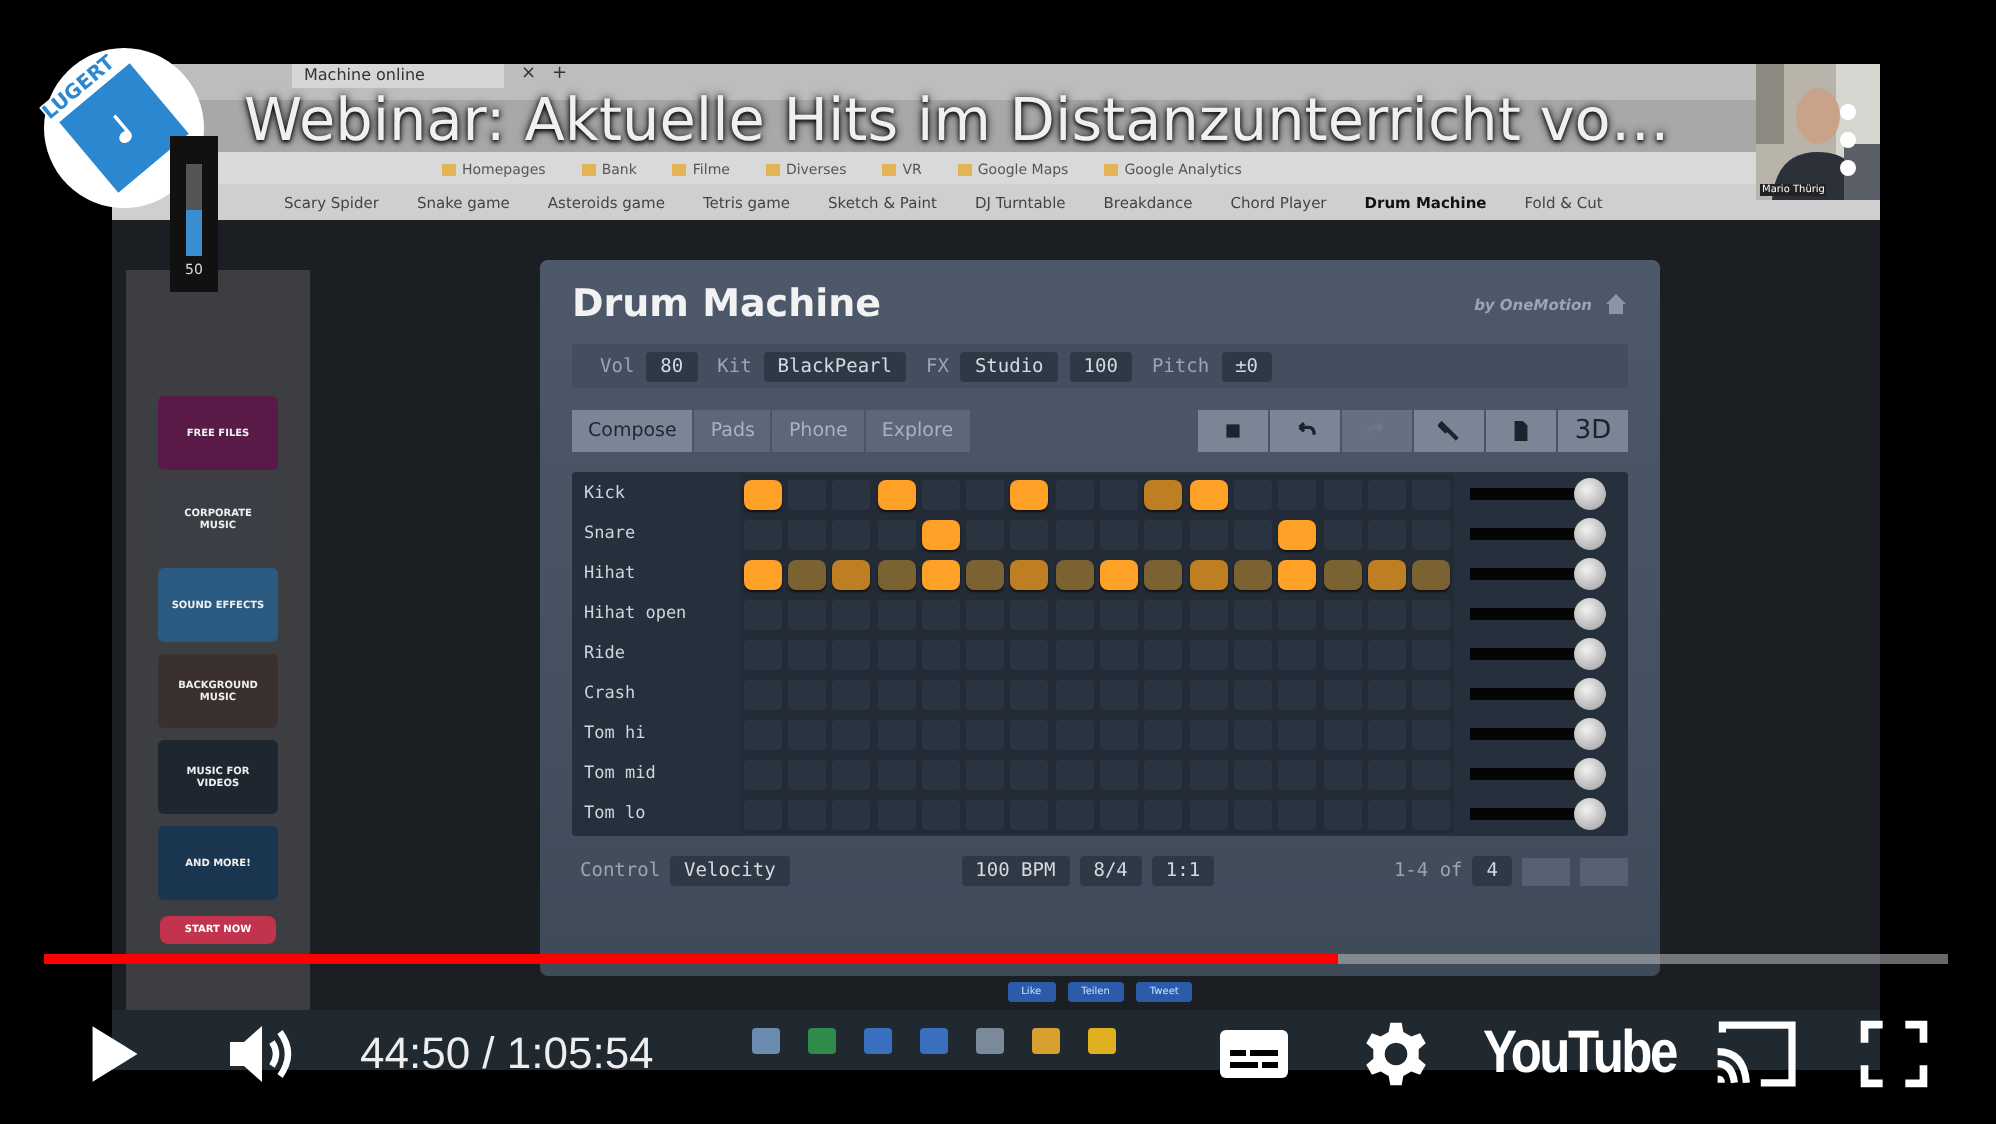 Image resolution: width=1996 pixels, height=1124 pixels. I want to click on param-label: Vol, so click(617, 366).